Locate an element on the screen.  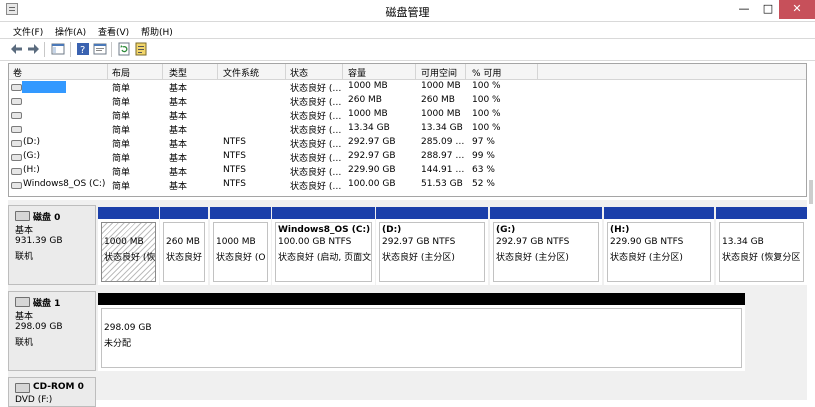
partition-size: 260 MB is located at coordinates (183, 242).